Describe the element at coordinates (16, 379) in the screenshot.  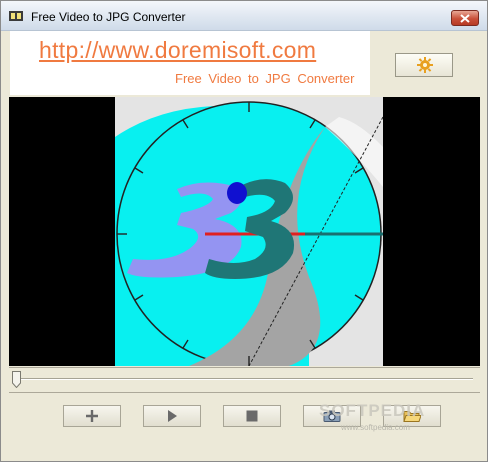
I see `seek-thumb` at that location.